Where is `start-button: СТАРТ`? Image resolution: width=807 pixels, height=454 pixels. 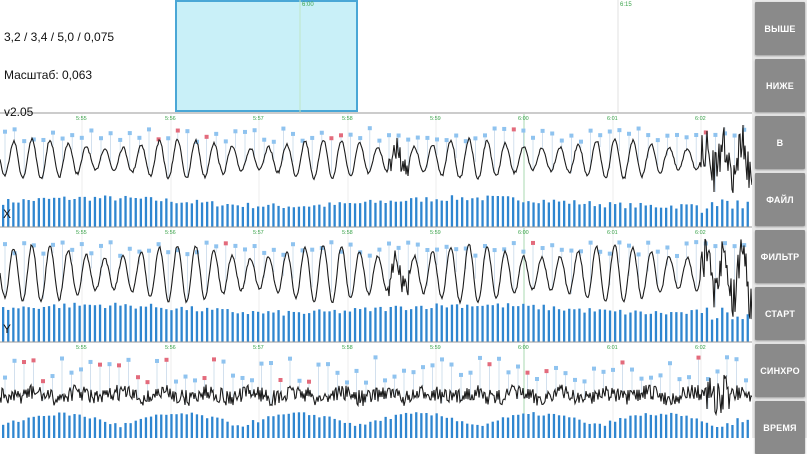 start-button: СТАРТ is located at coordinates (780, 313).